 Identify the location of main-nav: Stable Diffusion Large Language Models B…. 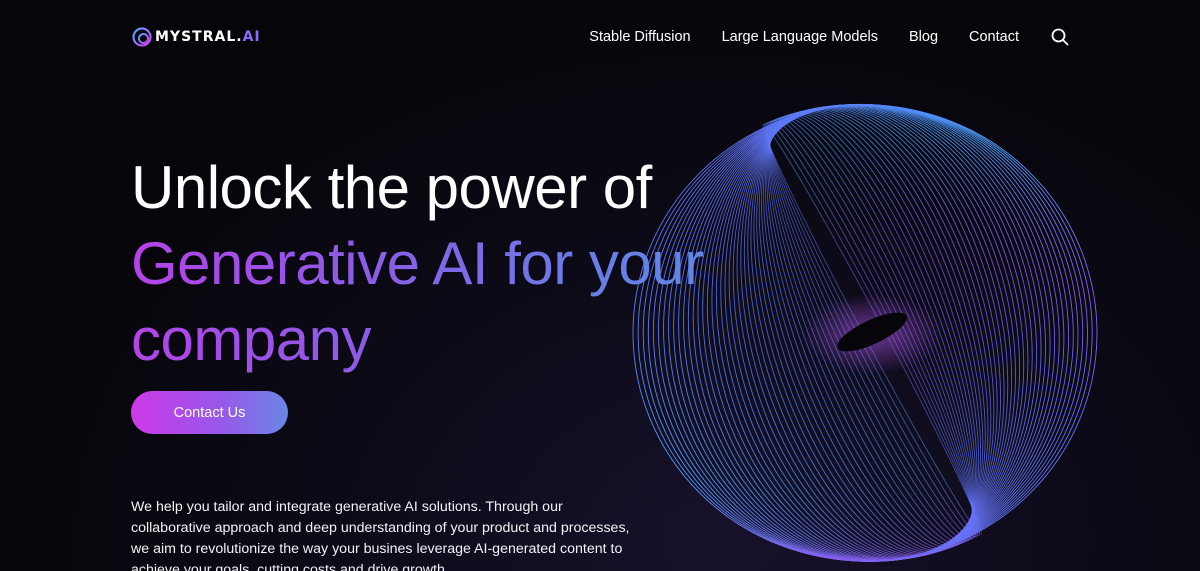
(829, 37).